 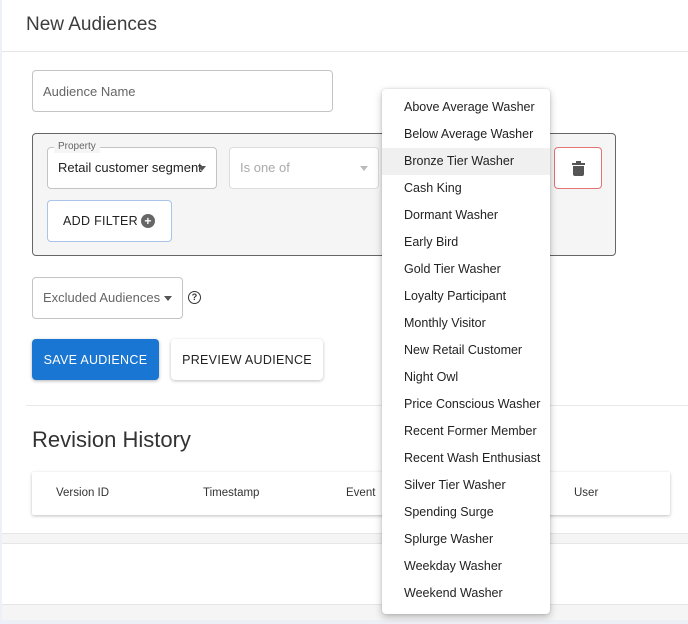 What do you see at coordinates (77, 147) in the screenshot?
I see `property-label: Property` at bounding box center [77, 147].